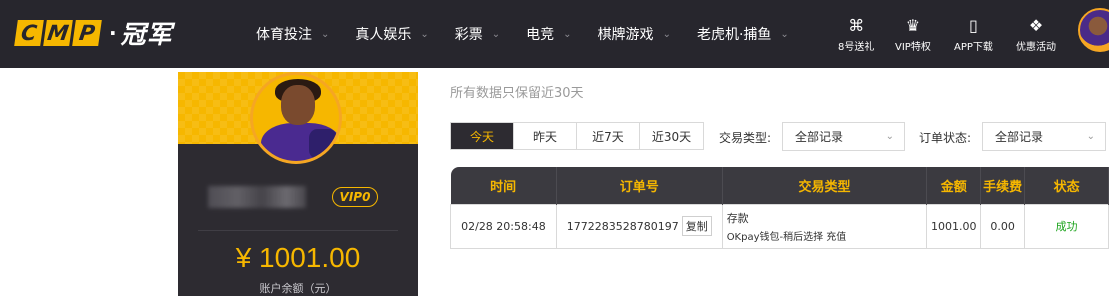 The height and width of the screenshot is (296, 1109). I want to click on nav-item-label: 老虎机·捕鱼, so click(734, 35).